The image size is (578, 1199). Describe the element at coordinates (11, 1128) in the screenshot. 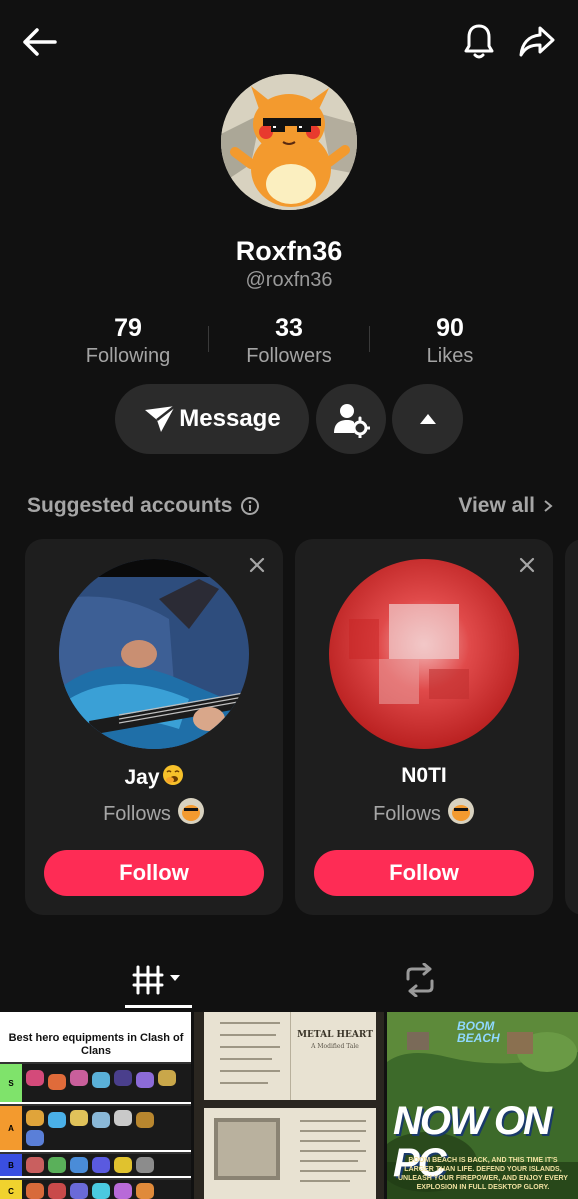

I see `tier-label: A` at that location.